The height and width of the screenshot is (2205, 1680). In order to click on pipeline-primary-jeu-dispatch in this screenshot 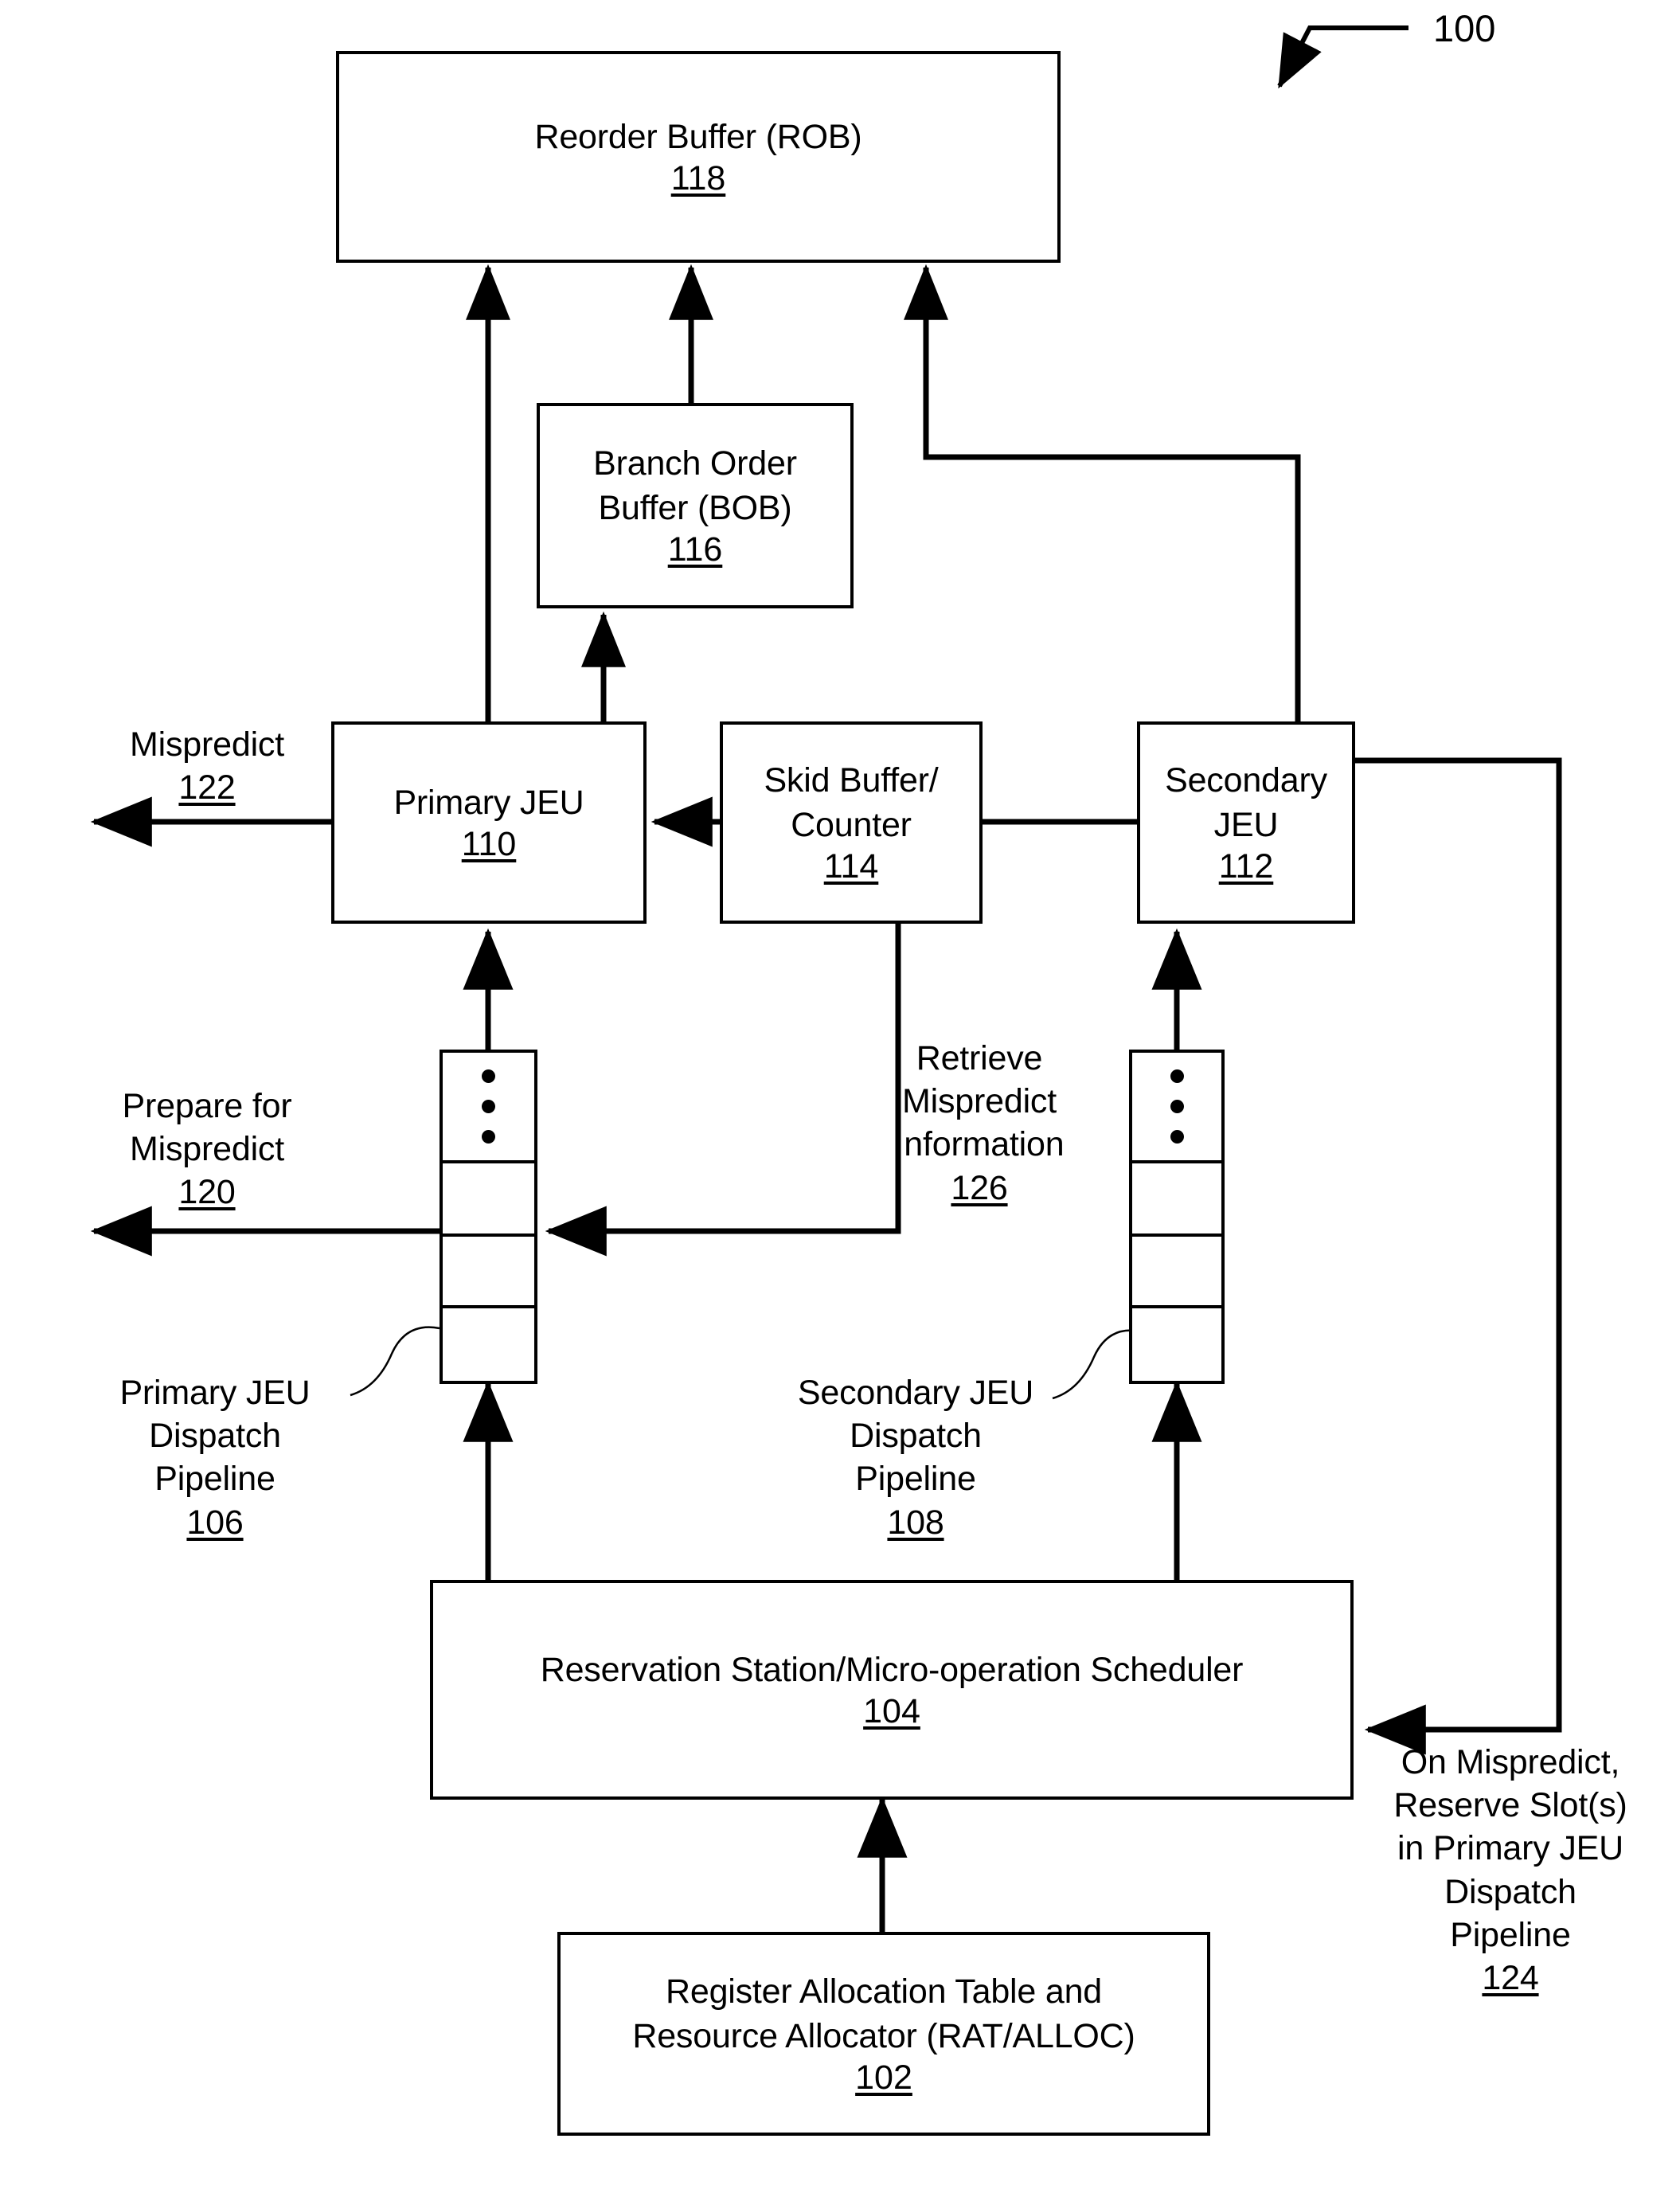, I will do `click(488, 1217)`.